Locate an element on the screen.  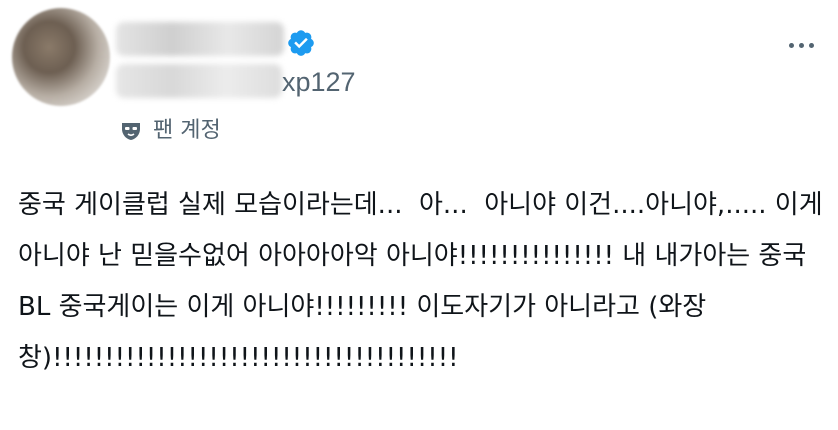
more-options-button is located at coordinates (801, 45).